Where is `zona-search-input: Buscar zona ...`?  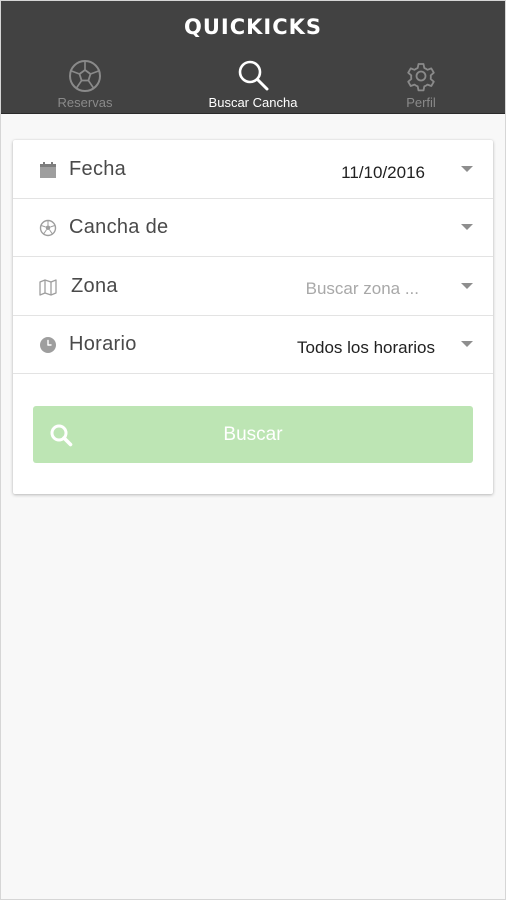 zona-search-input: Buscar zona ... is located at coordinates (362, 289).